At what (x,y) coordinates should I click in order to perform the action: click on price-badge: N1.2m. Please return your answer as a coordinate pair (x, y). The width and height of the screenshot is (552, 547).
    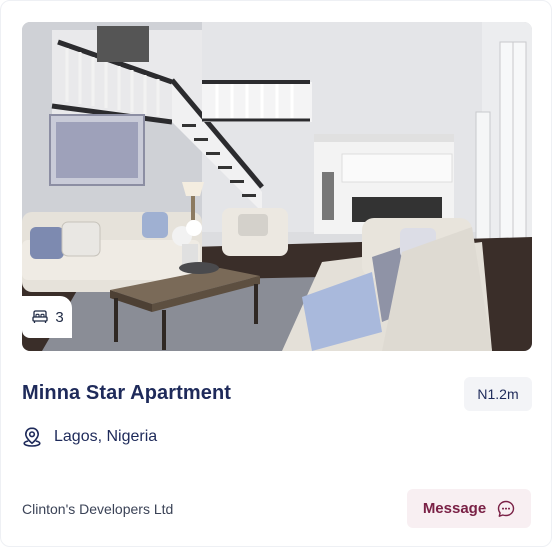
    Looking at the image, I should click on (498, 394).